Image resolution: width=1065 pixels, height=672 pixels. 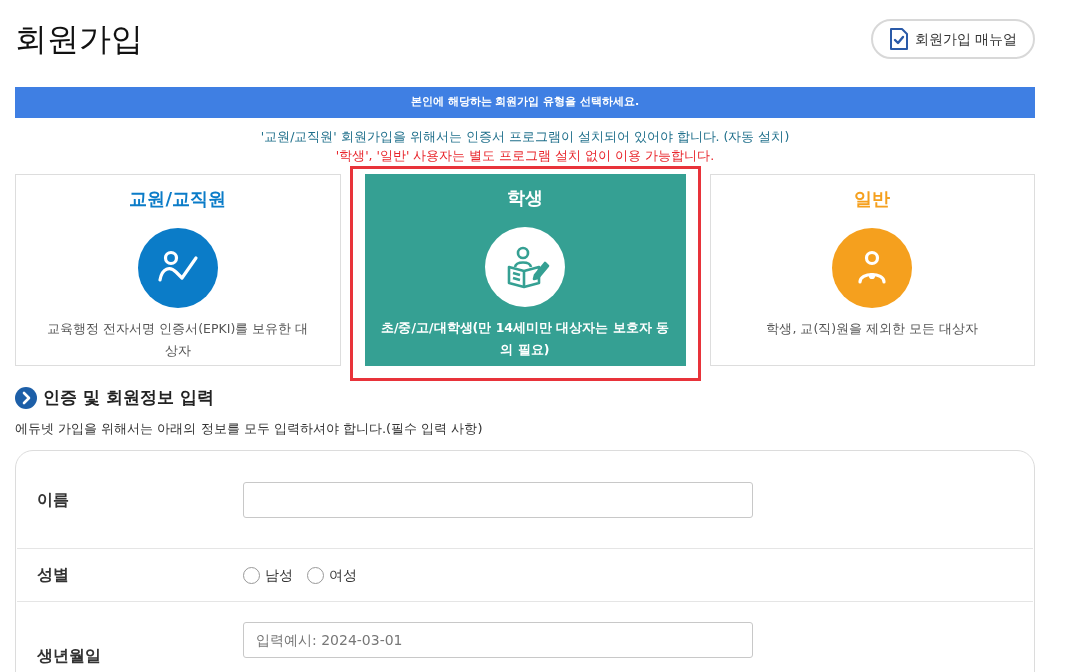 I want to click on gender-radio: 여성, so click(x=332, y=575).